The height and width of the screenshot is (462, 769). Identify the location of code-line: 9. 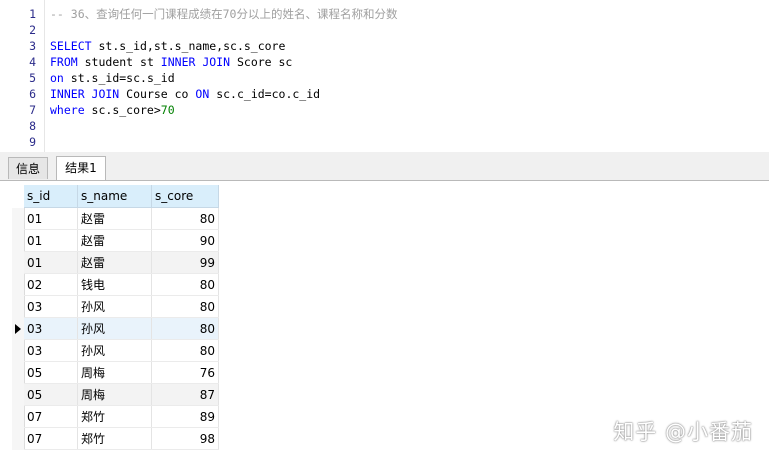
(384, 142).